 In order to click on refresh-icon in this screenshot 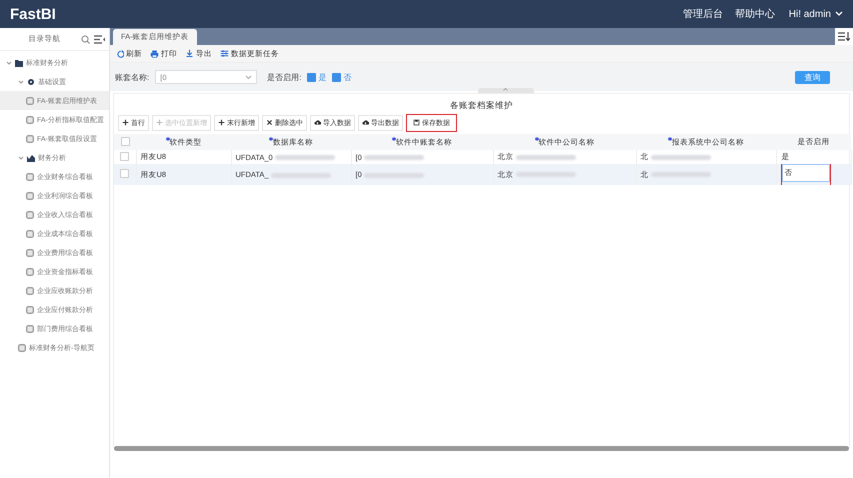, I will do `click(119, 53)`.